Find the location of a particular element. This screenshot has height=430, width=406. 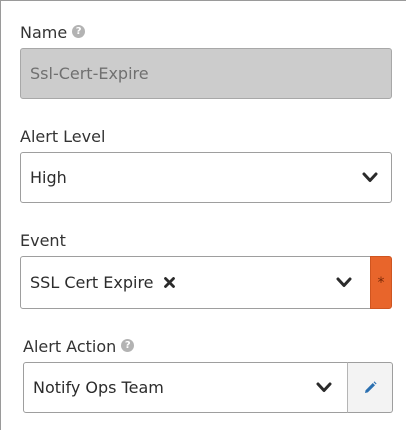

alert-action-label-row: Alert Action ? is located at coordinates (79, 346).